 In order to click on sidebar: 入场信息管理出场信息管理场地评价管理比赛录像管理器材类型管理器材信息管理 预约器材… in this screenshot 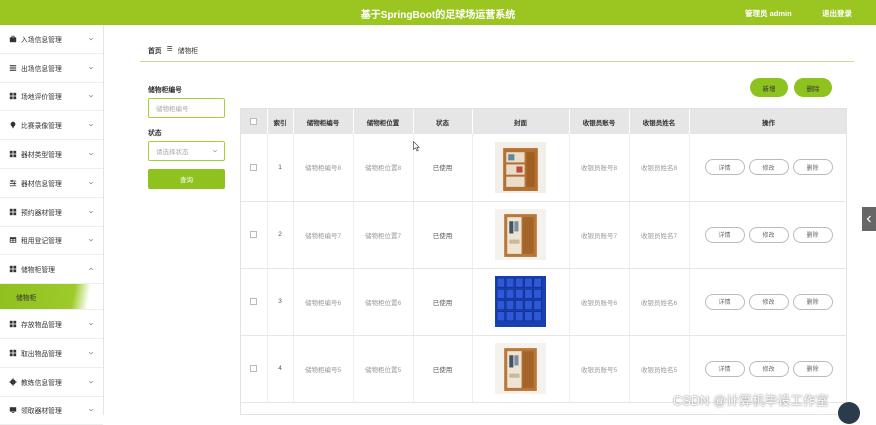, I will do `click(52, 225)`.